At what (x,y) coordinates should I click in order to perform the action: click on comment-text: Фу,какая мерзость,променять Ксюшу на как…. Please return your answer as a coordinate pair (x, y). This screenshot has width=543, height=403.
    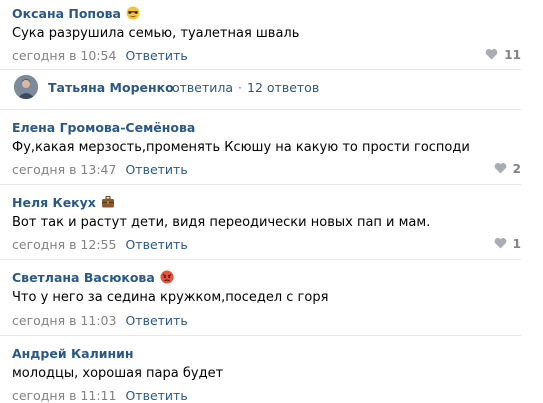
    Looking at the image, I should click on (241, 147).